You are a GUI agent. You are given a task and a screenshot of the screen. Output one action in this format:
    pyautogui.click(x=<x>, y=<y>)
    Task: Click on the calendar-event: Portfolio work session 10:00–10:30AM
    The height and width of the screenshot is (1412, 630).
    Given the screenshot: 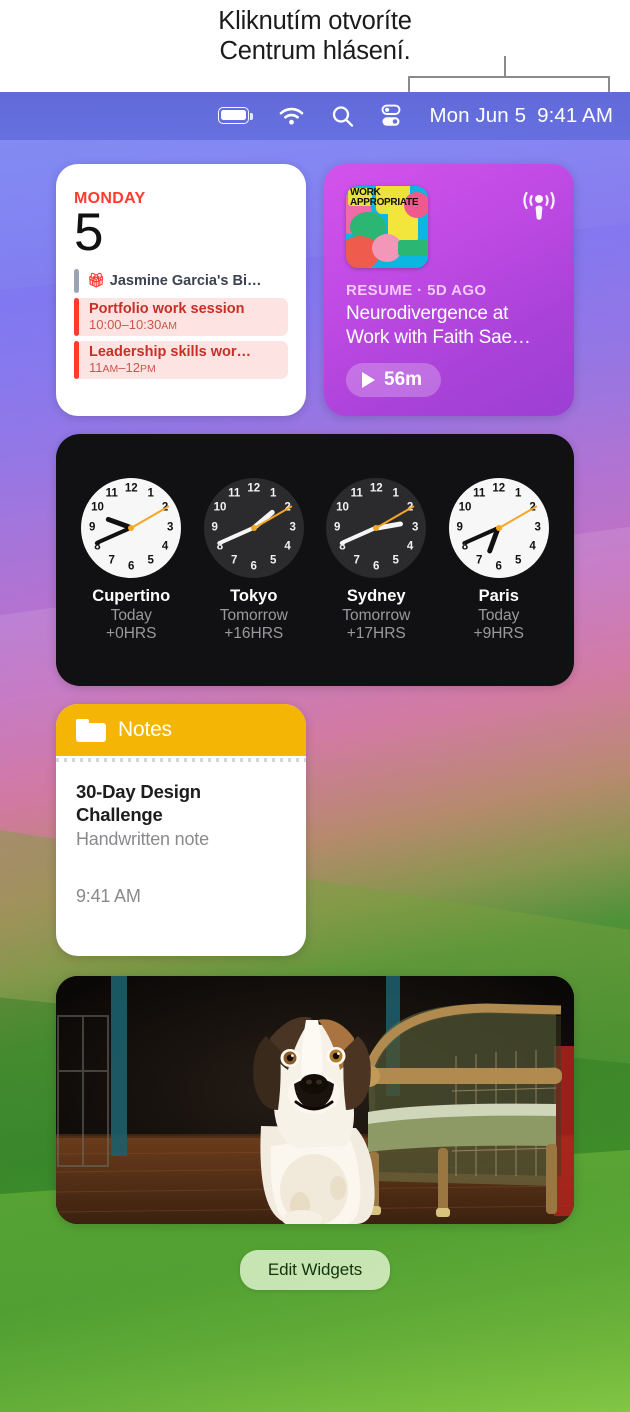 What is the action you would take?
    pyautogui.click(x=181, y=317)
    